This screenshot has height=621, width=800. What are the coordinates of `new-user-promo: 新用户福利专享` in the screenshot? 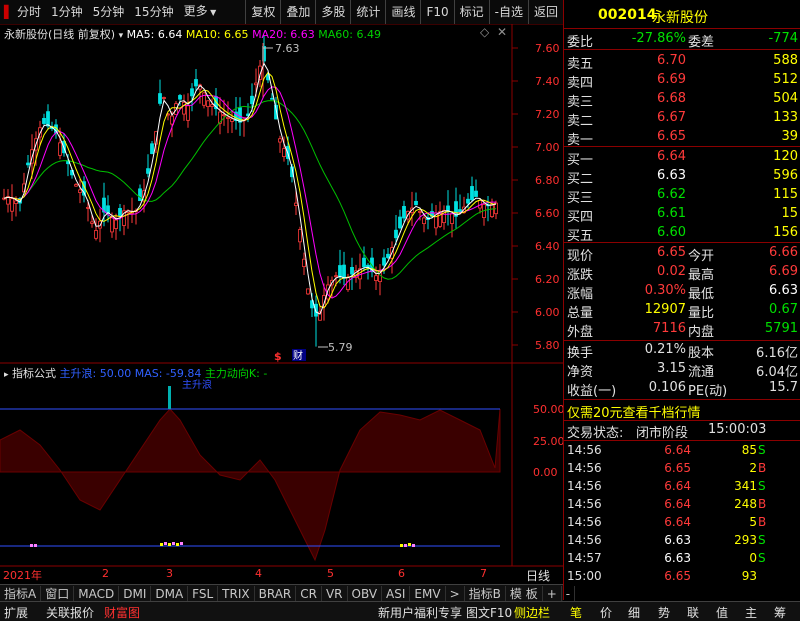 It's located at (420, 612).